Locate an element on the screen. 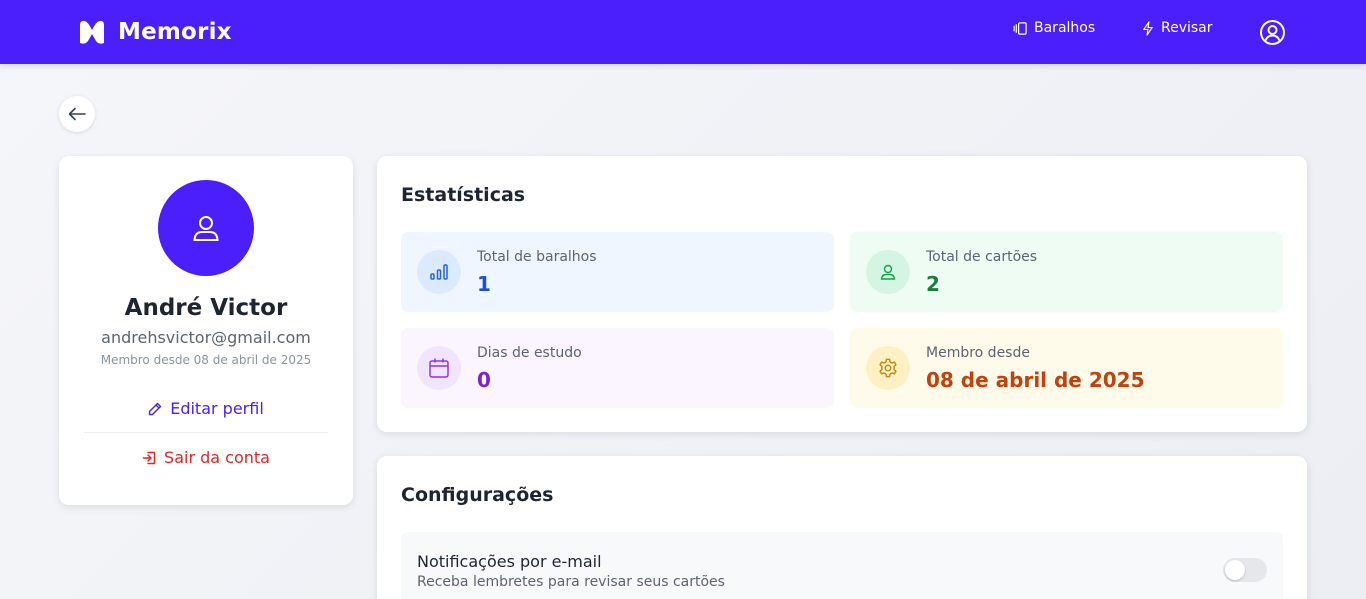  back-button is located at coordinates (77, 114).